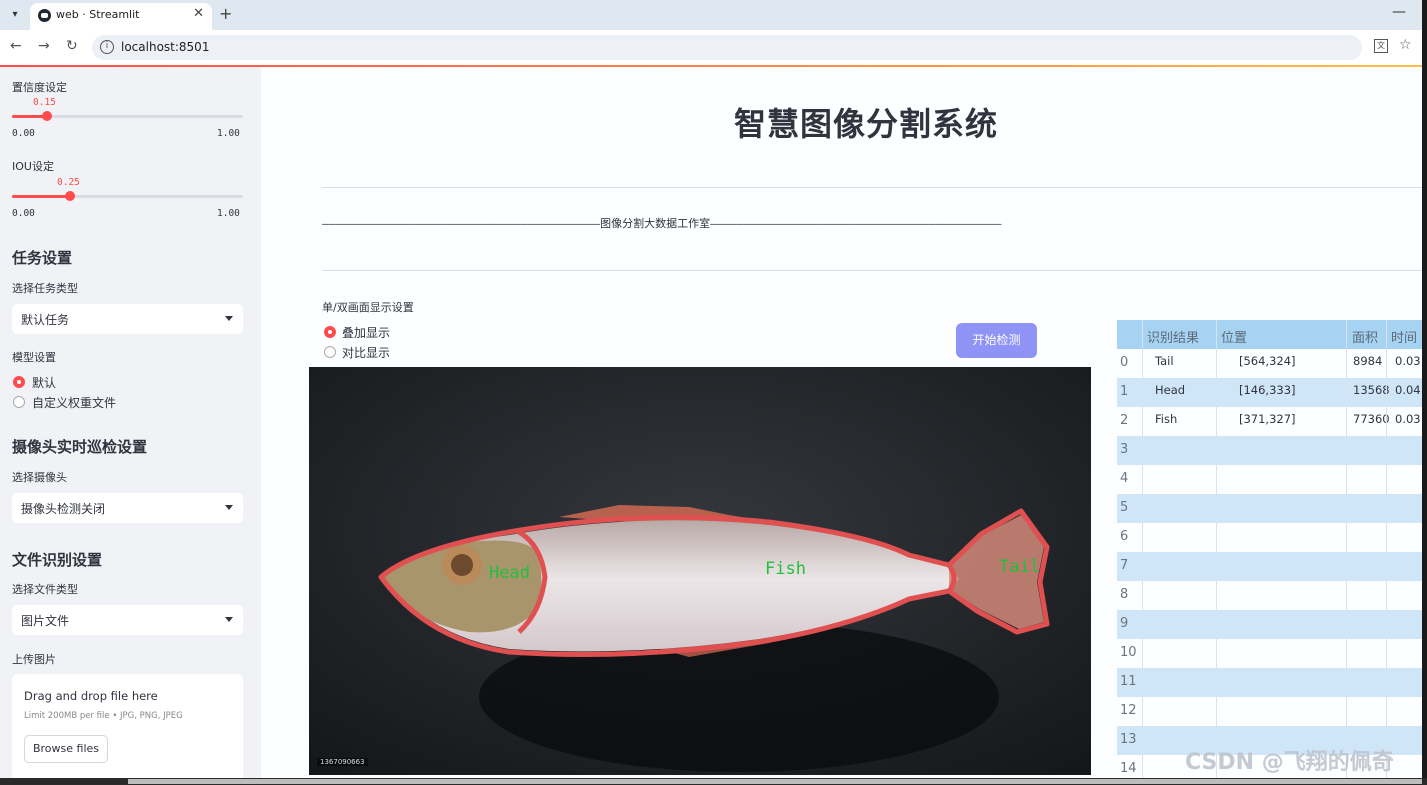 This screenshot has width=1427, height=785. I want to click on table-row: 1 Head [146,333] 13568 0.04, so click(1269, 392).